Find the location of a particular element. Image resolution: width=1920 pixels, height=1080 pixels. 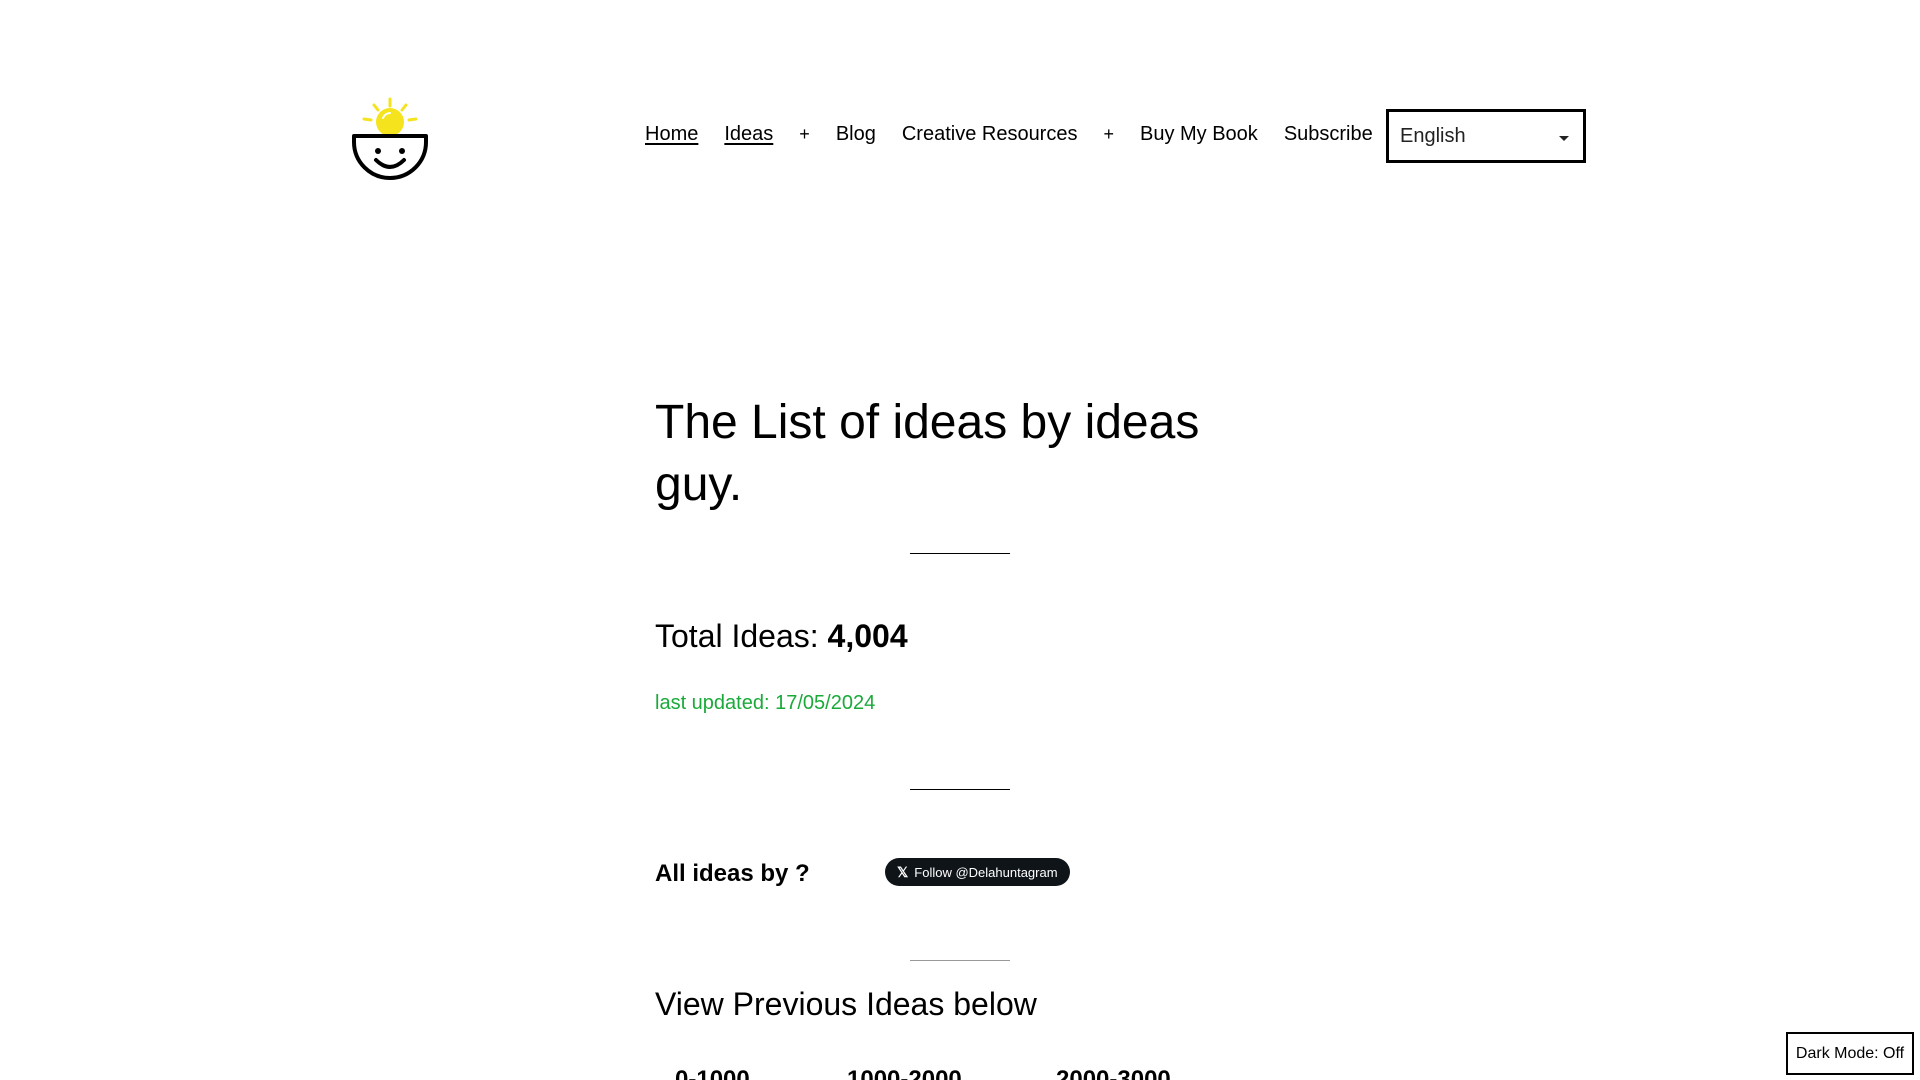

ideas-submenu-toggle: + is located at coordinates (804, 134).